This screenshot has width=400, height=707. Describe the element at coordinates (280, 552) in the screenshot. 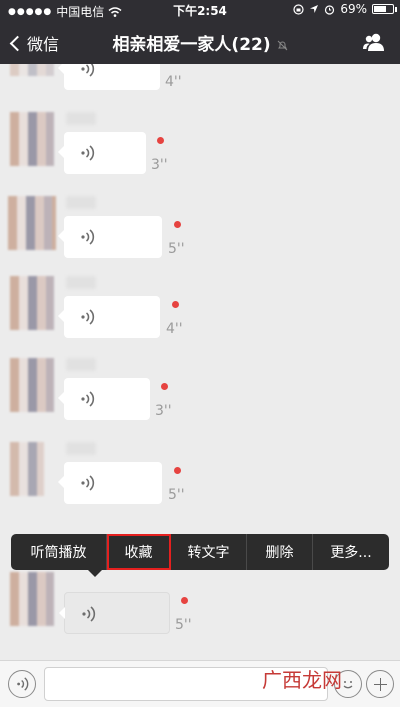

I see `menu-item-delete: 删除` at that location.